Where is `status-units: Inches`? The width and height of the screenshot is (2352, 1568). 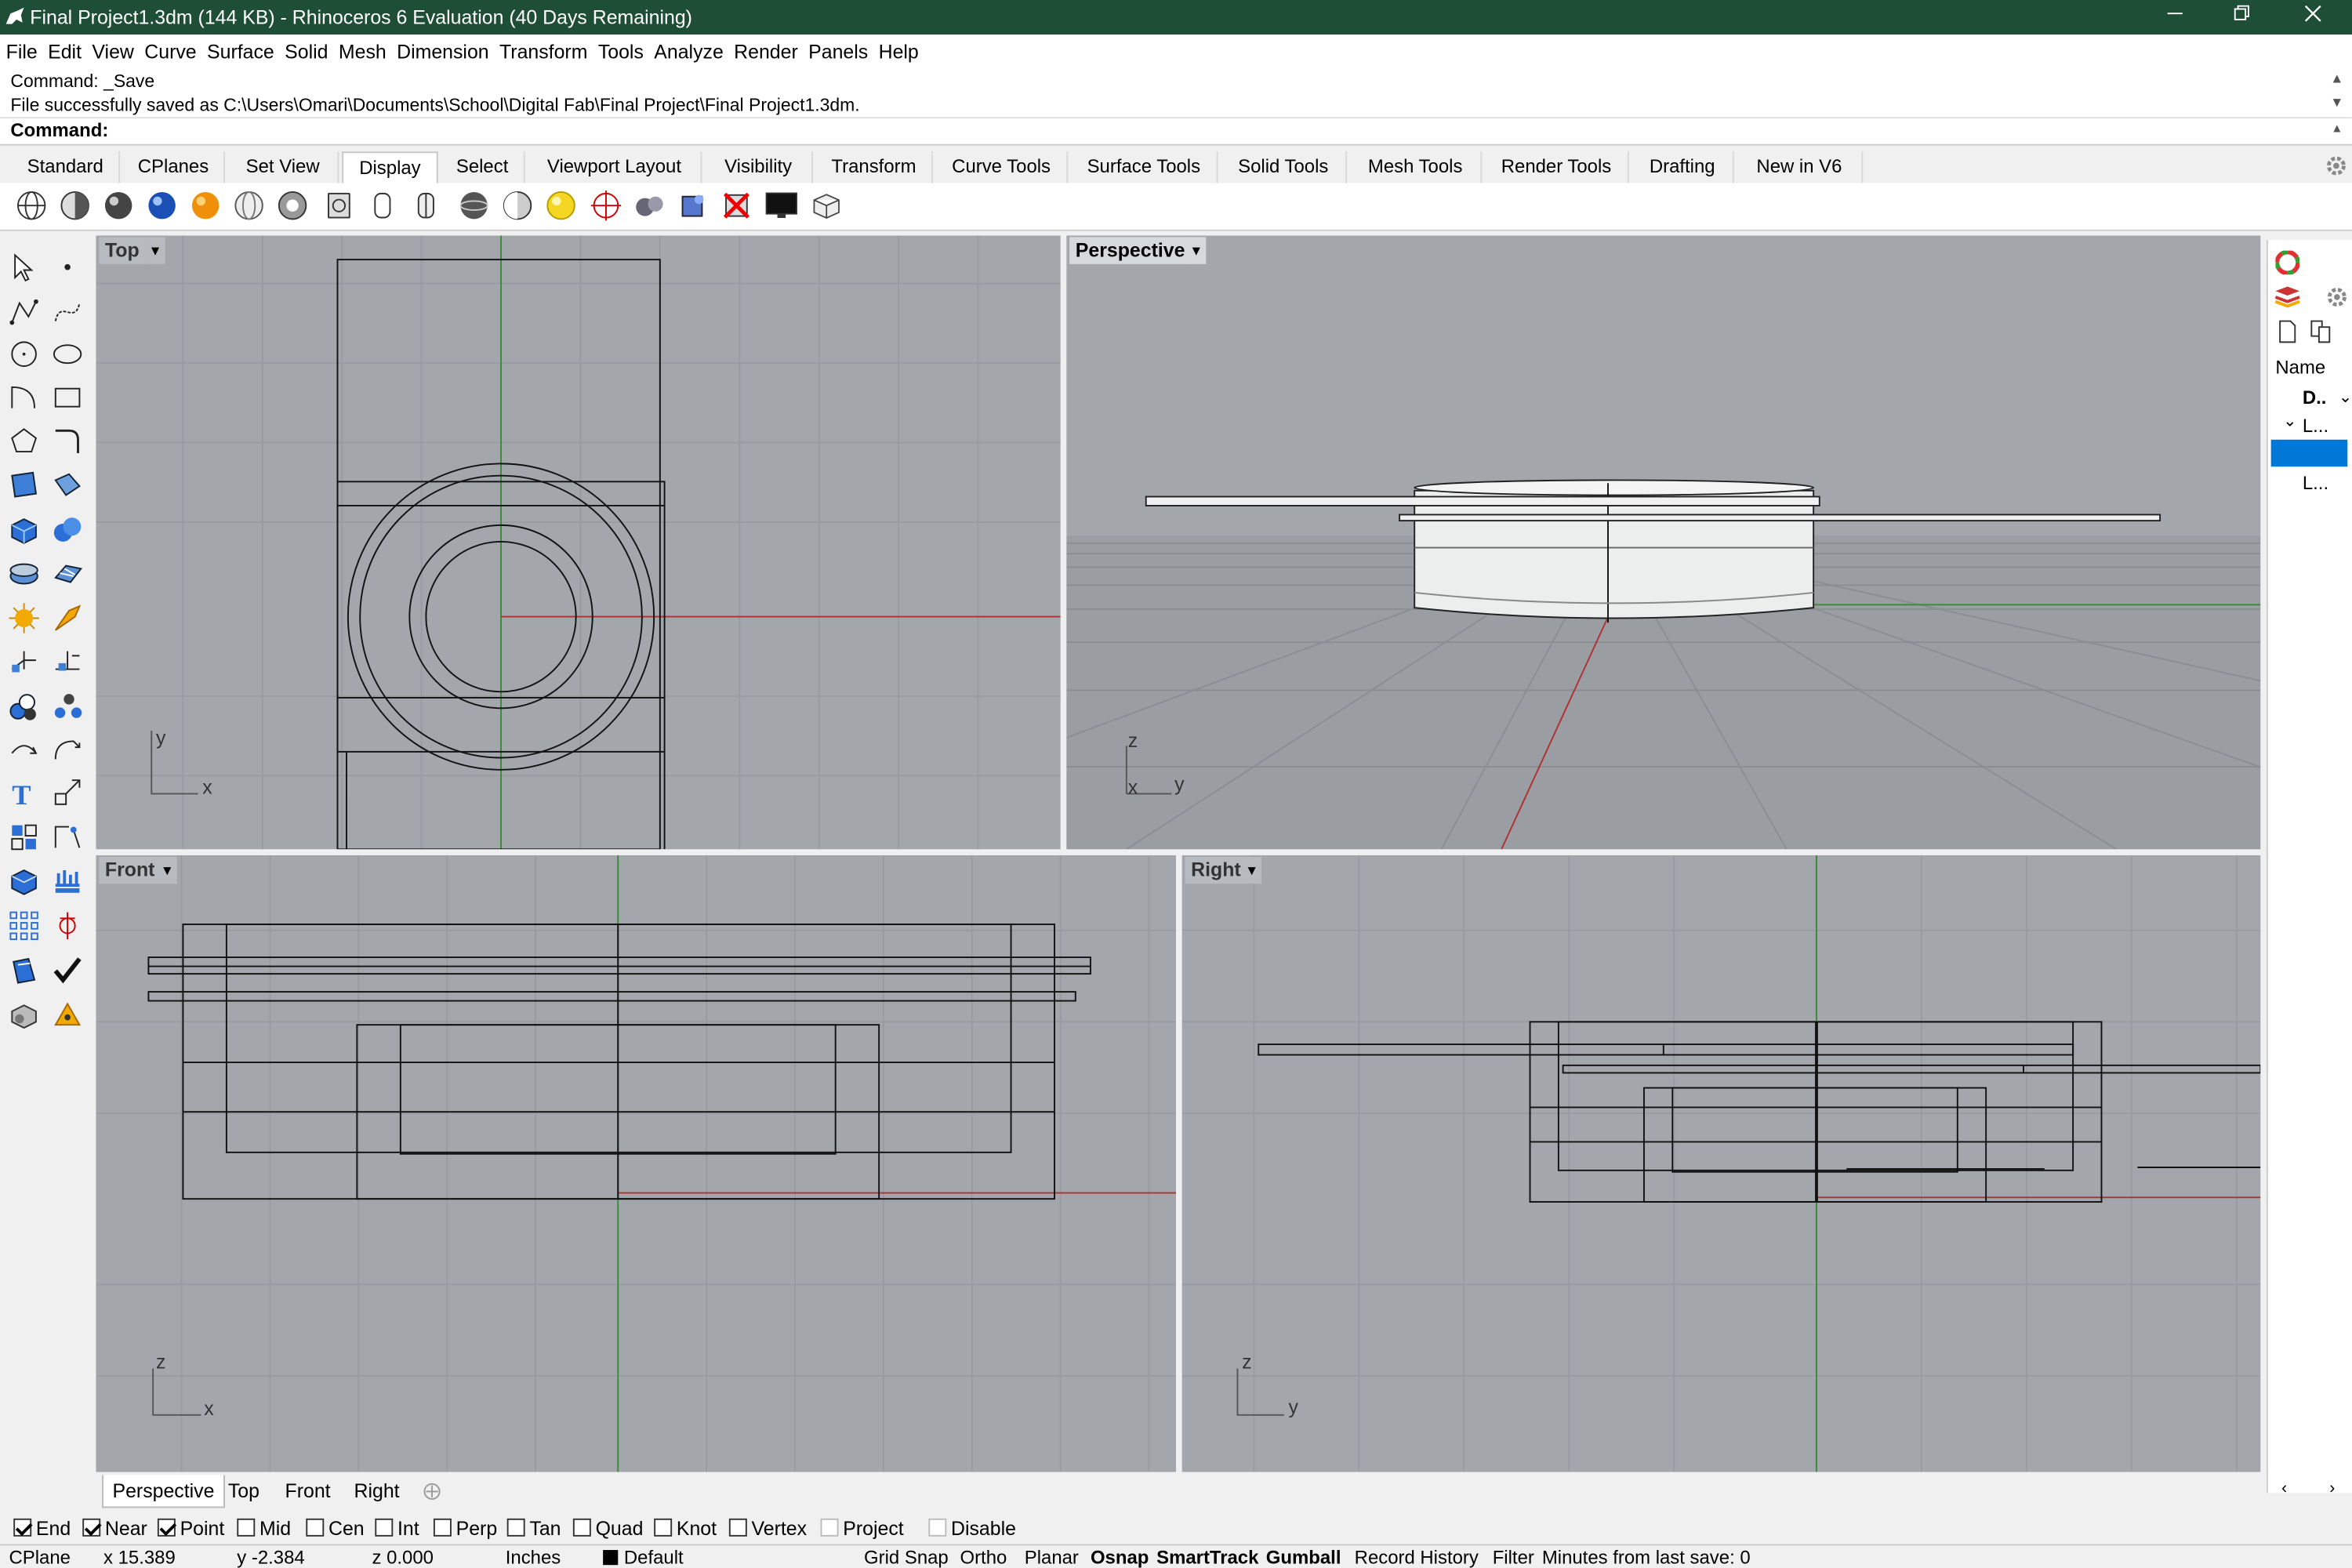
status-units: Inches is located at coordinates (533, 1557).